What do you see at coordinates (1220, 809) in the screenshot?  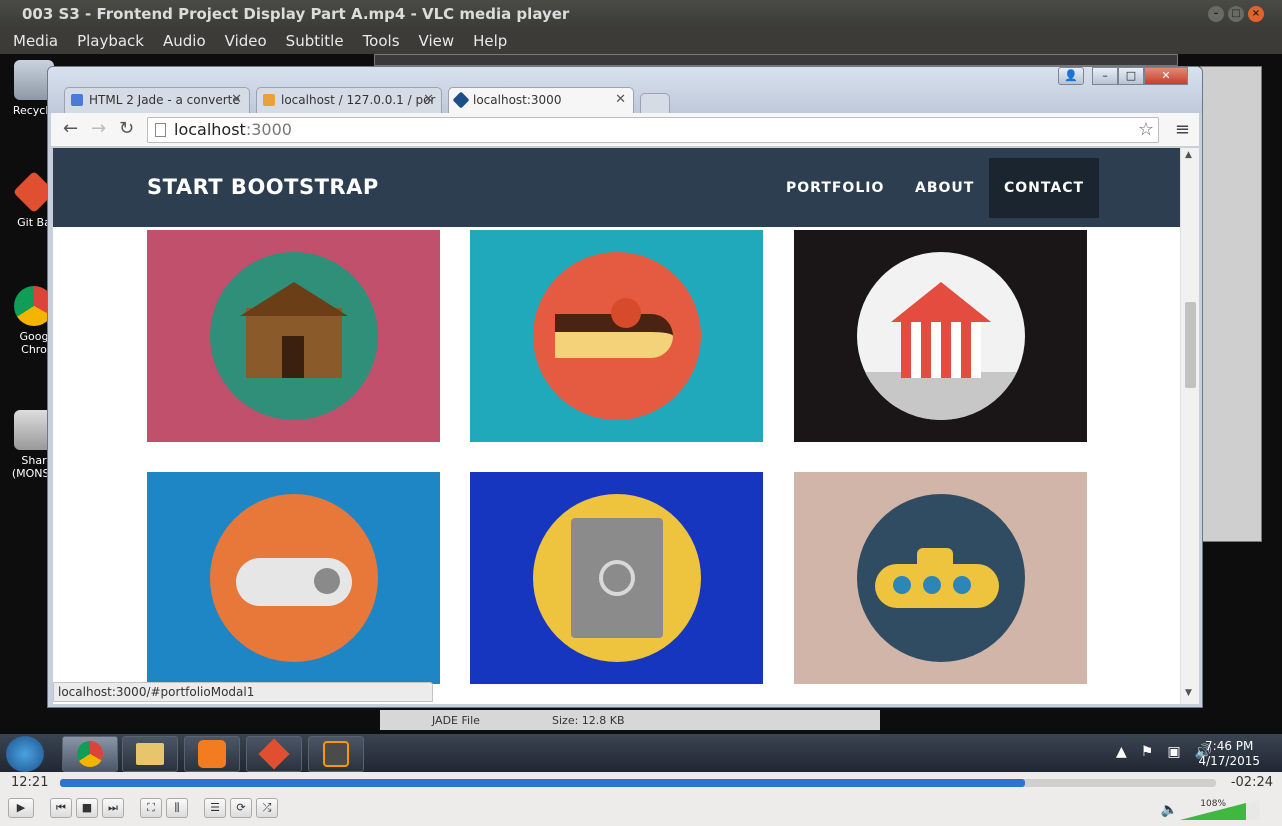 I see `volume-slider` at bounding box center [1220, 809].